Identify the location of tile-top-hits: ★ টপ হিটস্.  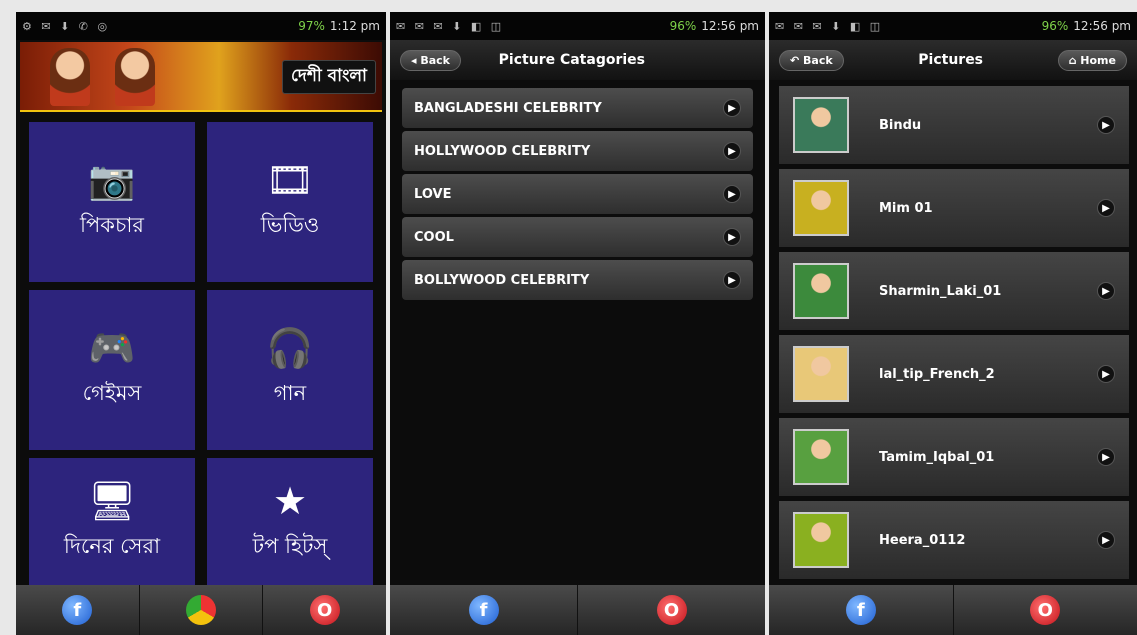
(290, 523).